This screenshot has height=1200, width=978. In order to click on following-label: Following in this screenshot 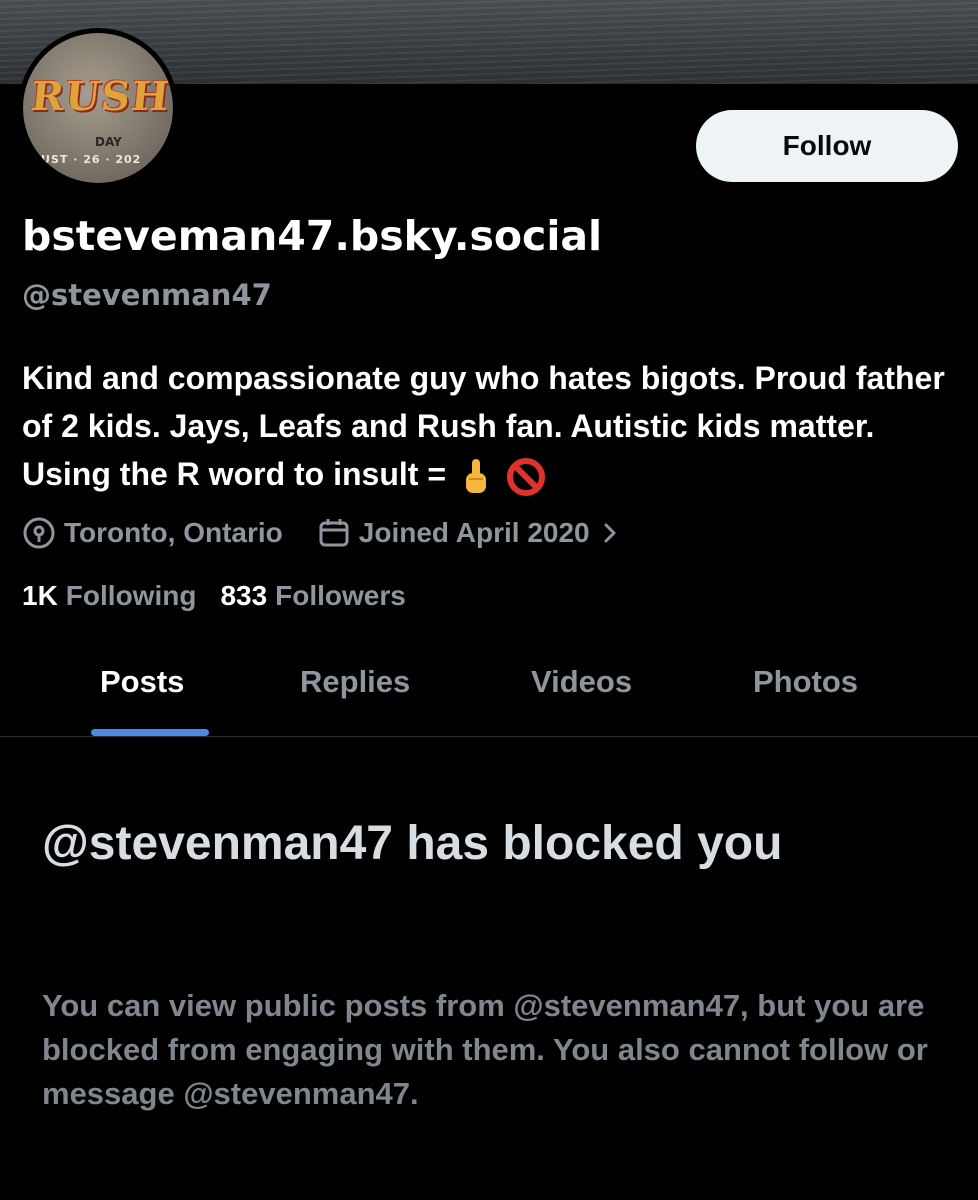, I will do `click(131, 595)`.